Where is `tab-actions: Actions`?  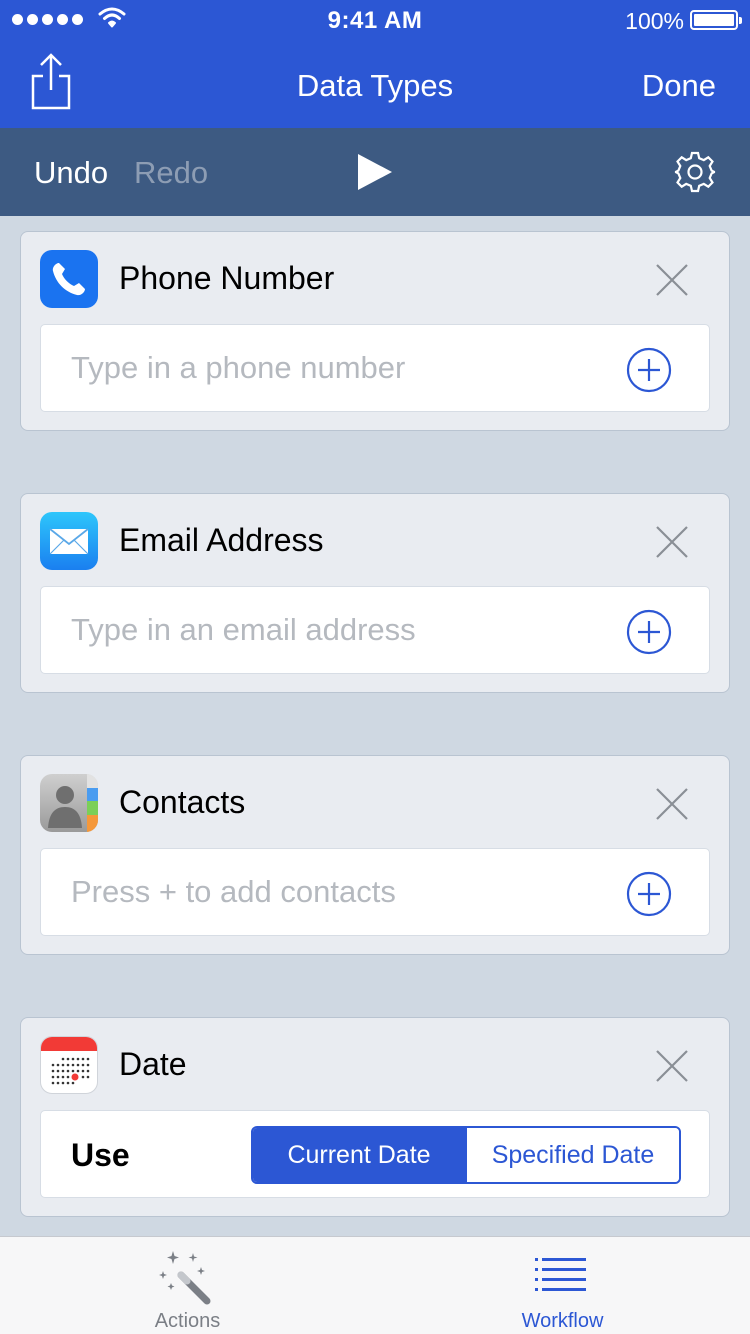
tab-actions: Actions is located at coordinates (187, 1285).